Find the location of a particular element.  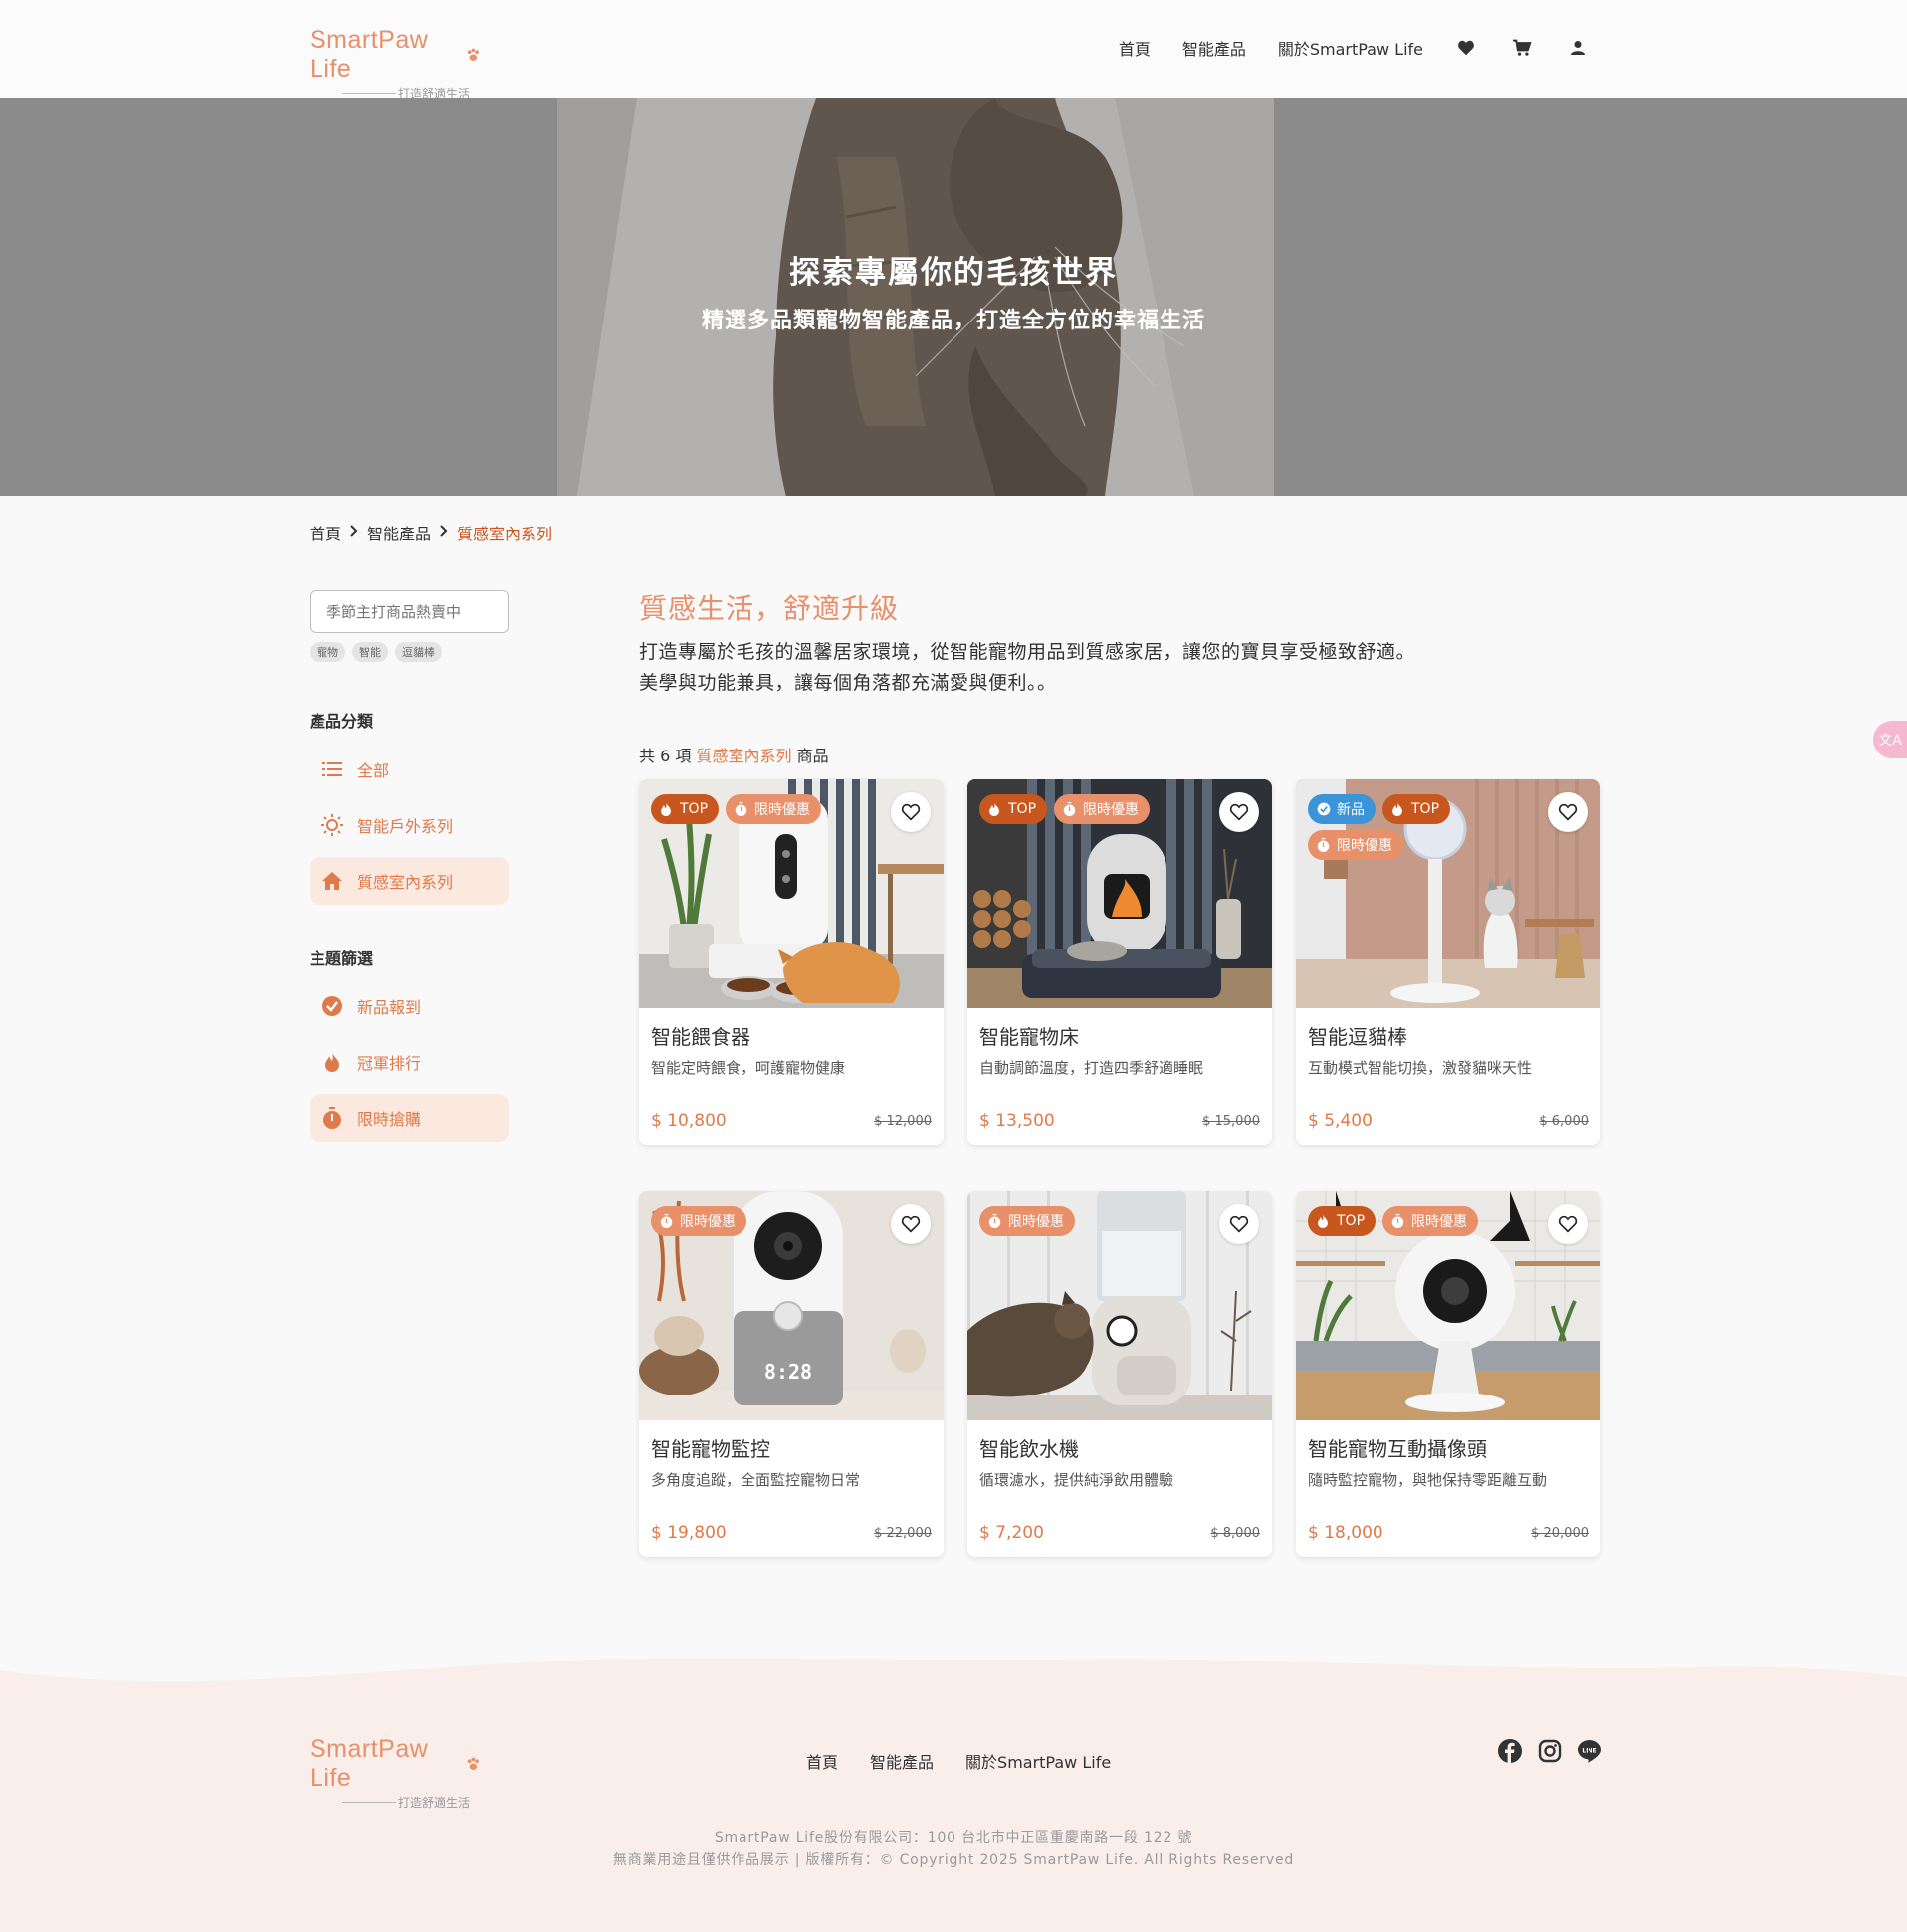

nav-home: 首頁 is located at coordinates (1135, 48).